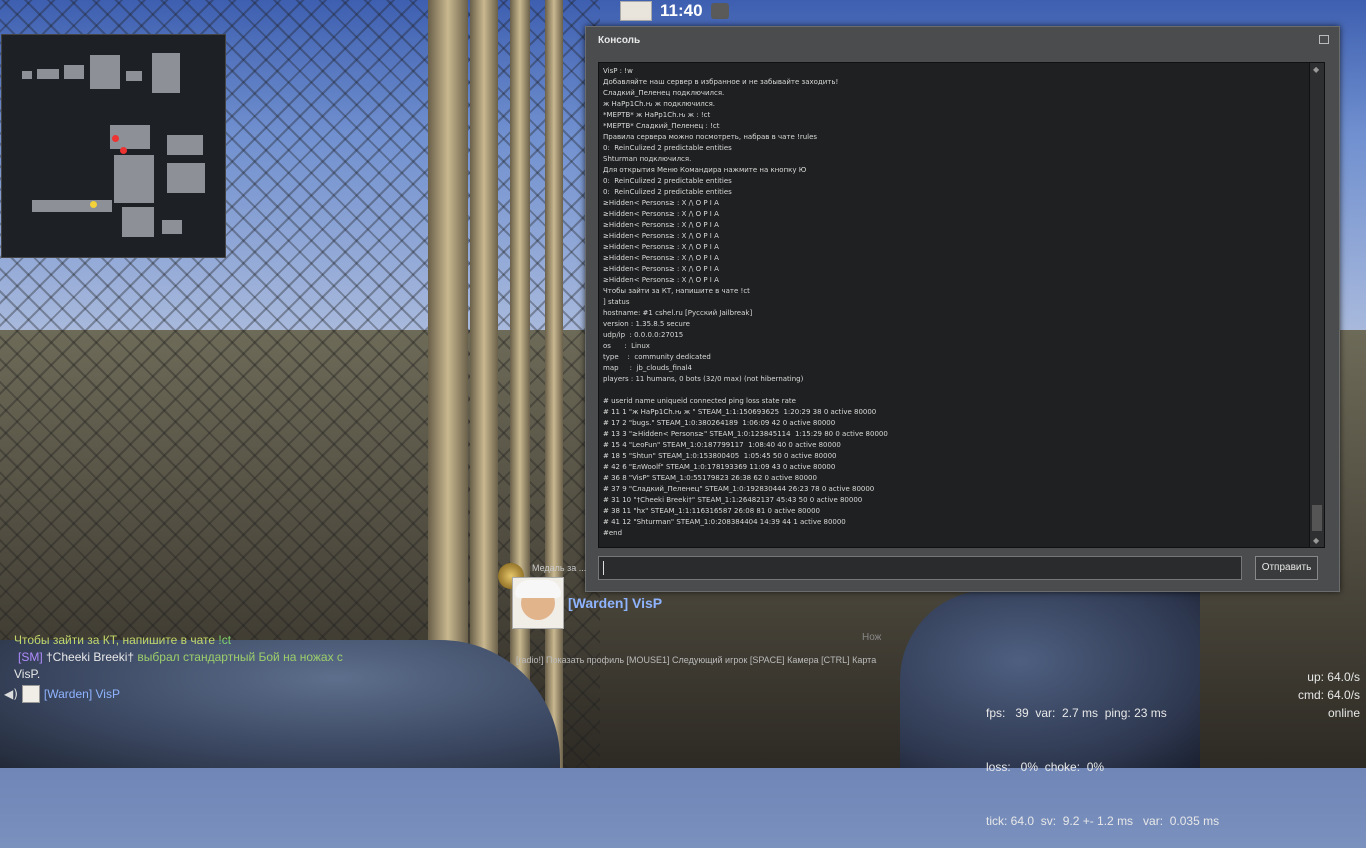 The width and height of the screenshot is (1366, 848). What do you see at coordinates (657, 357) in the screenshot?
I see `console-line: type : community dedicated` at bounding box center [657, 357].